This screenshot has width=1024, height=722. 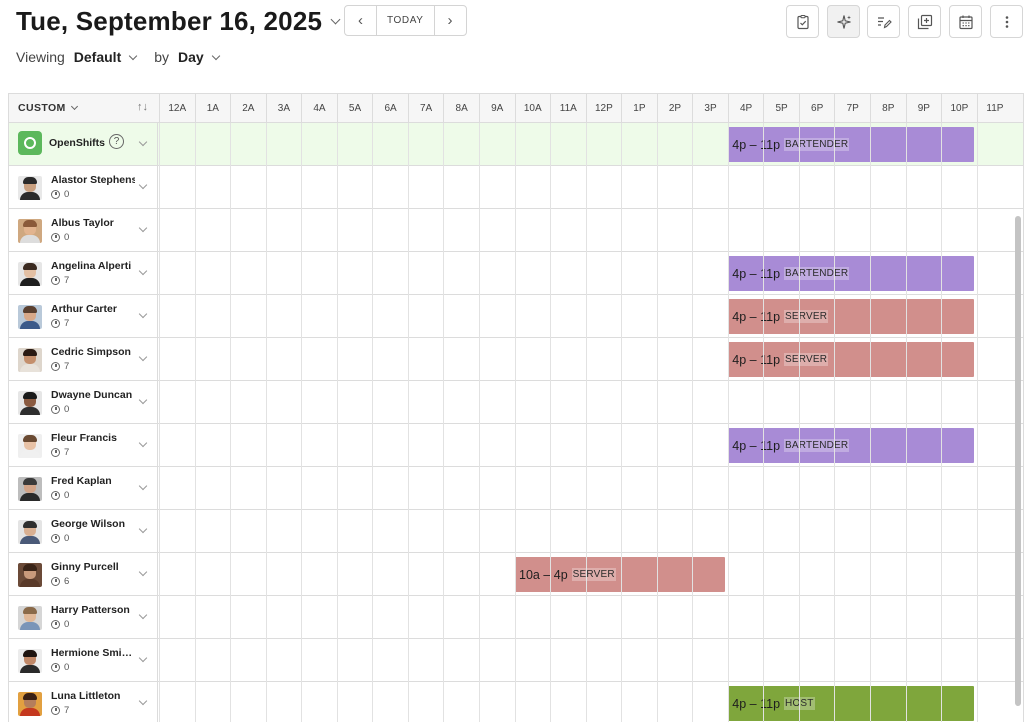 What do you see at coordinates (319, 108) in the screenshot?
I see `hour-header: 4A` at bounding box center [319, 108].